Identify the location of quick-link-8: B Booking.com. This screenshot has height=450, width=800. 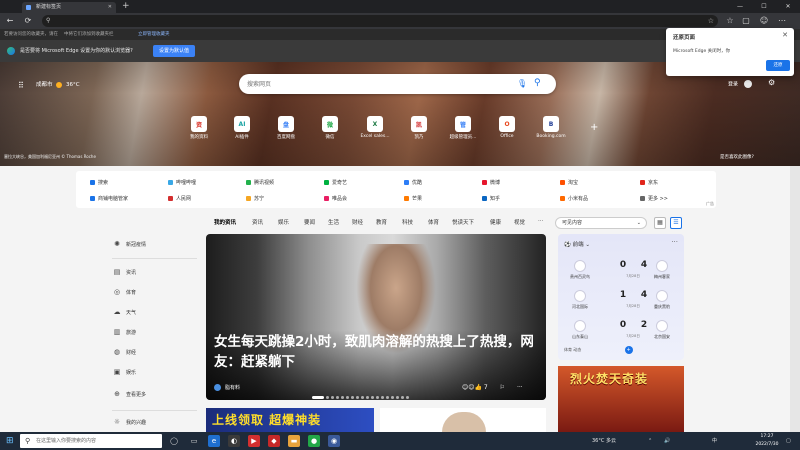
(551, 127).